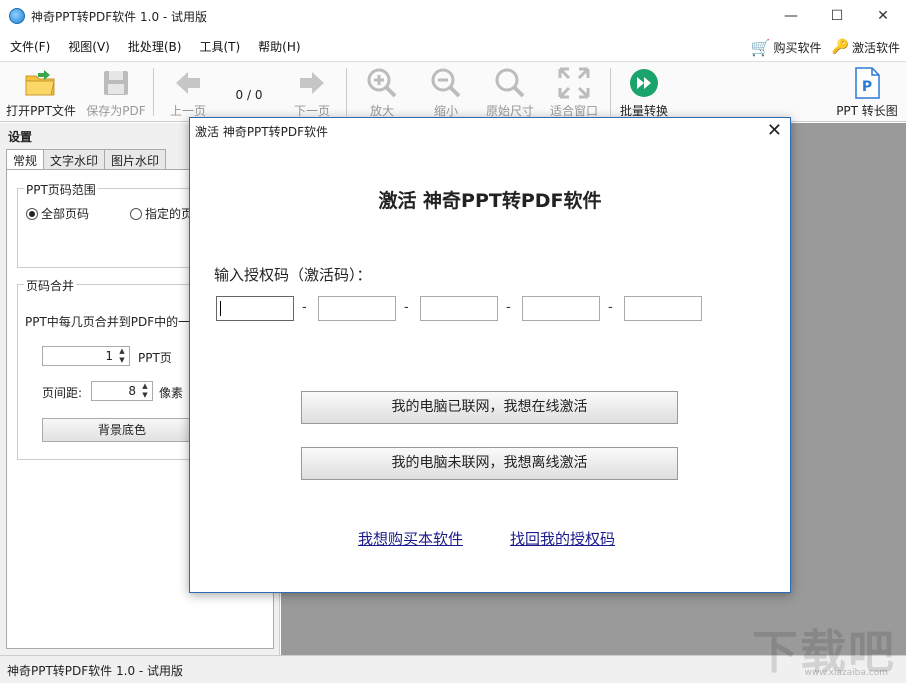 Image resolution: width=906 pixels, height=683 pixels. I want to click on fast-forward-icon, so click(644, 83).